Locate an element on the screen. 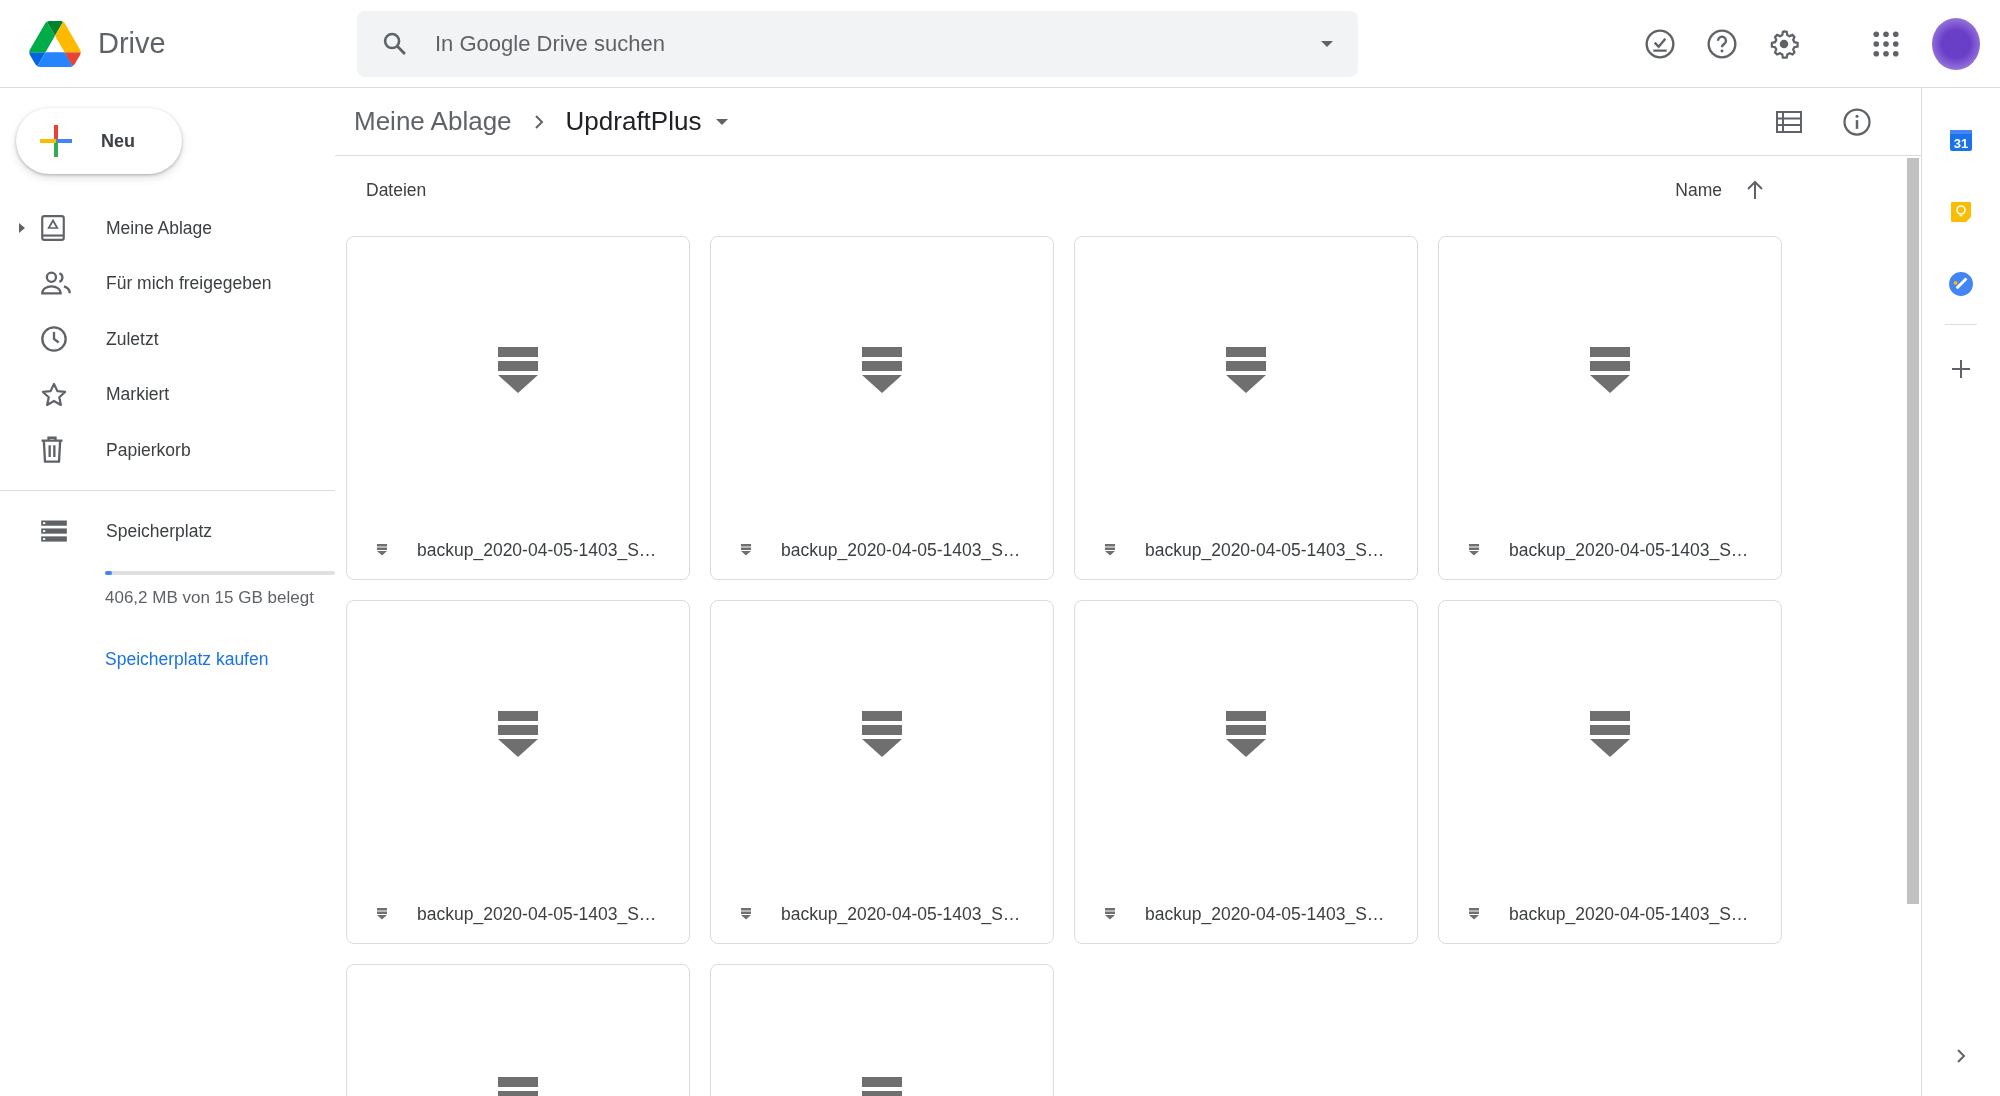 The image size is (2000, 1096). sidebar-item: Markiert is located at coordinates (167, 394).